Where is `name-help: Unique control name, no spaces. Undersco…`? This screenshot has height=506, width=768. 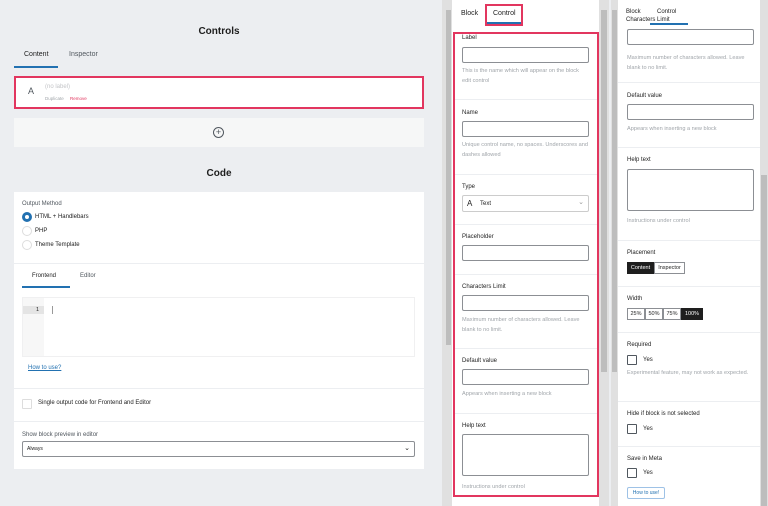 name-help: Unique control name, no spaces. Undersco… is located at coordinates (525, 150).